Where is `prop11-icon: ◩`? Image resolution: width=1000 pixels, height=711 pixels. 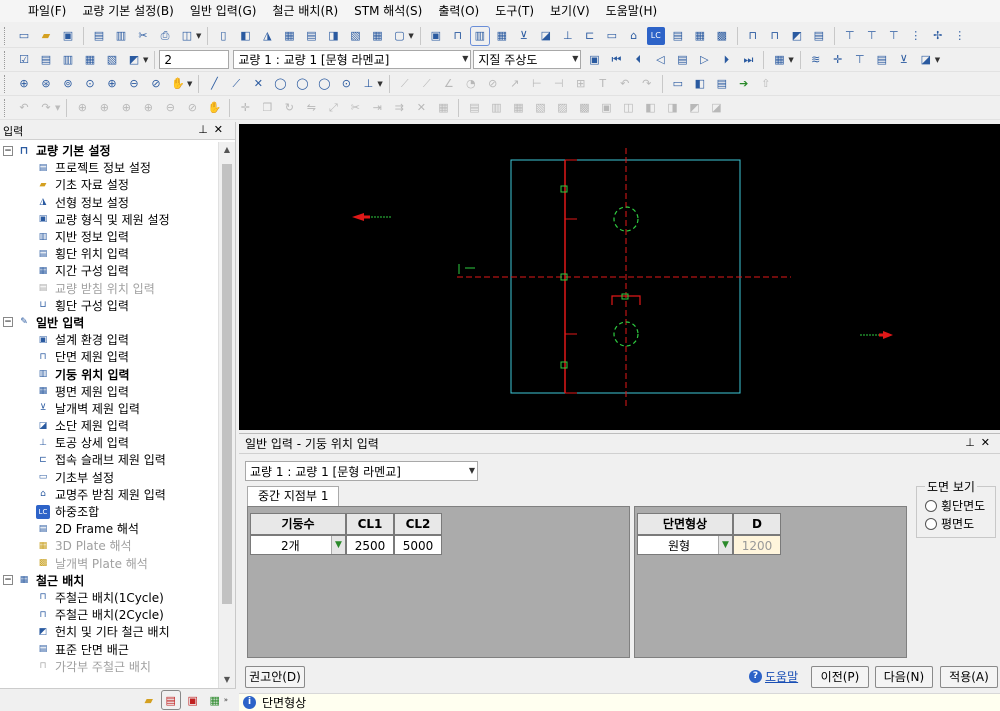 prop11-icon: ◩ is located at coordinates (694, 108).